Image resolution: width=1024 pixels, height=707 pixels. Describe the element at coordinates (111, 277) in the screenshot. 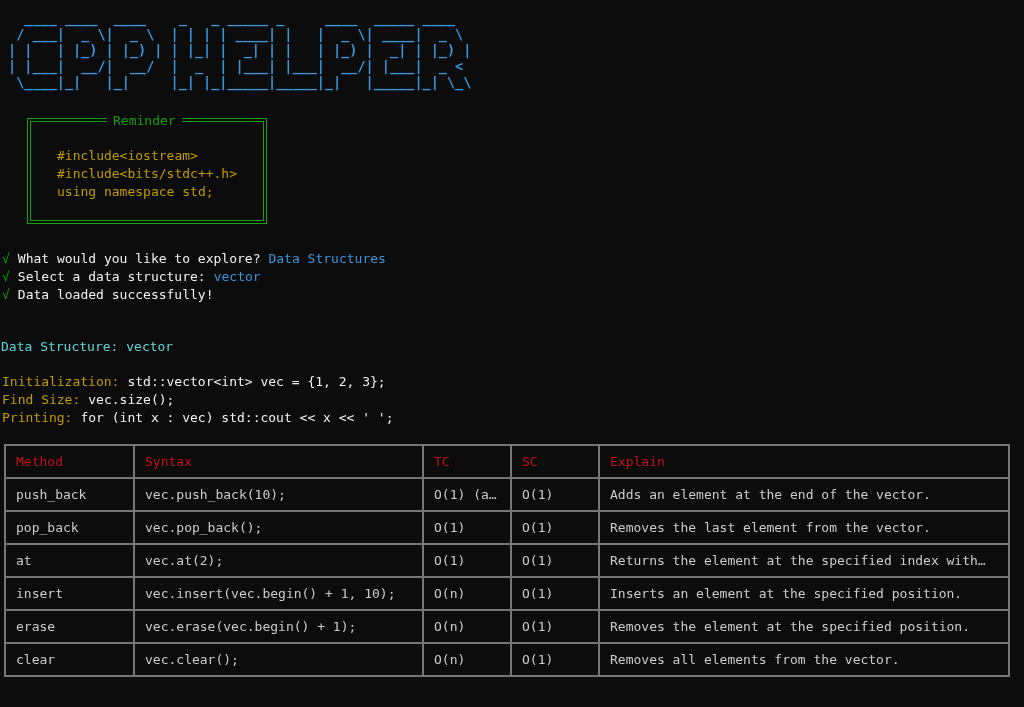

I see `prompt-text: Select a data structure:` at that location.